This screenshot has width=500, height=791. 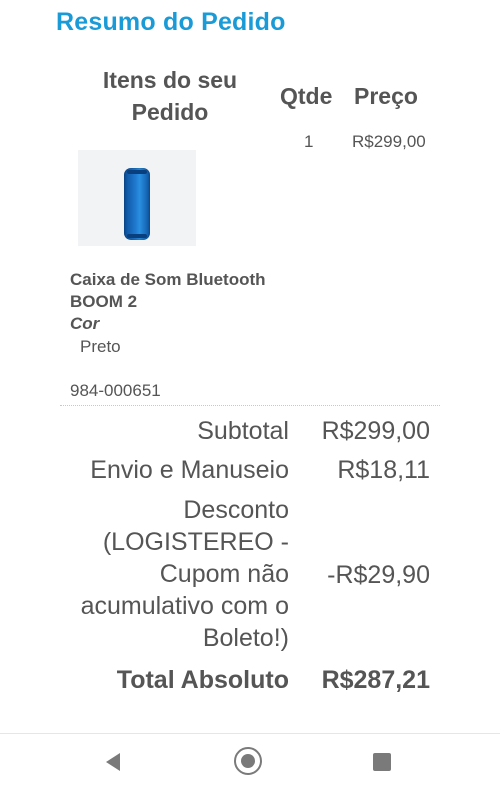 What do you see at coordinates (250, 405) in the screenshot?
I see `divider` at bounding box center [250, 405].